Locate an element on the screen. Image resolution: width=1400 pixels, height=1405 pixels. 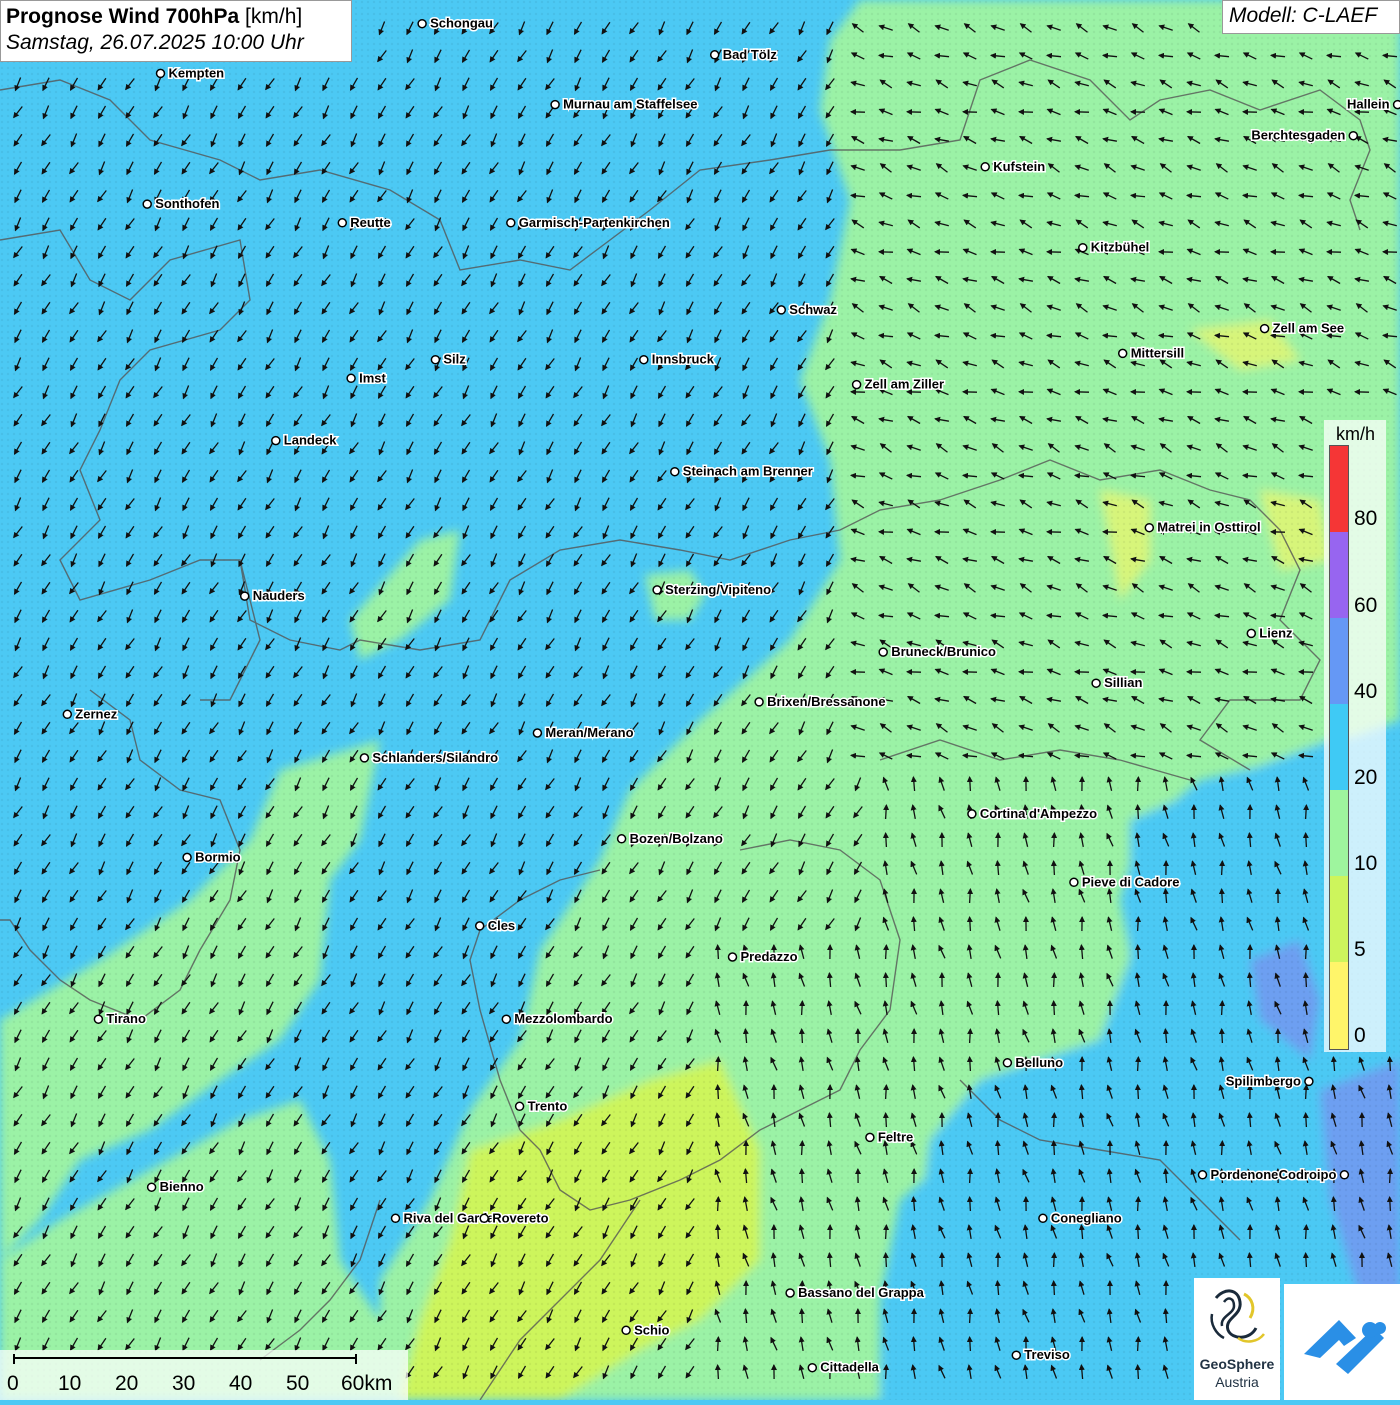
city-marker: Steinach am Brenner is located at coordinates (742, 471).